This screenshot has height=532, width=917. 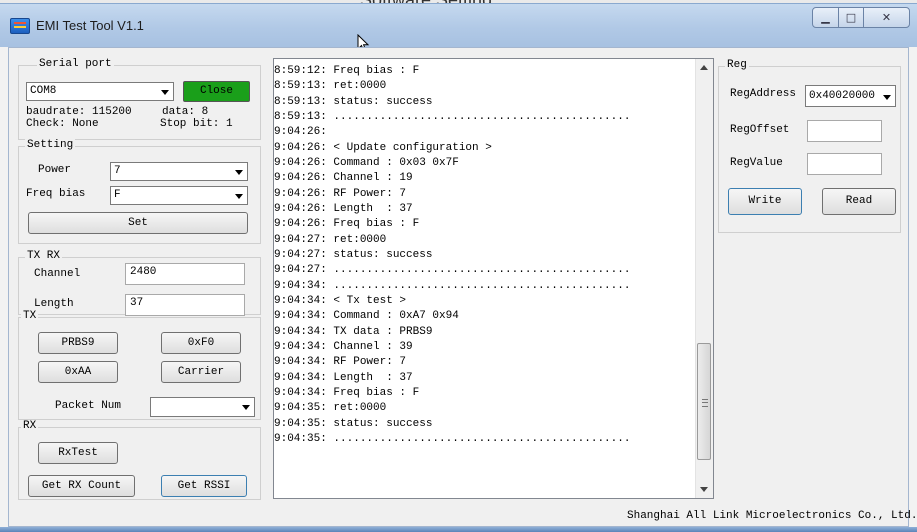 I want to click on channel-input: 2480, so click(x=185, y=274).